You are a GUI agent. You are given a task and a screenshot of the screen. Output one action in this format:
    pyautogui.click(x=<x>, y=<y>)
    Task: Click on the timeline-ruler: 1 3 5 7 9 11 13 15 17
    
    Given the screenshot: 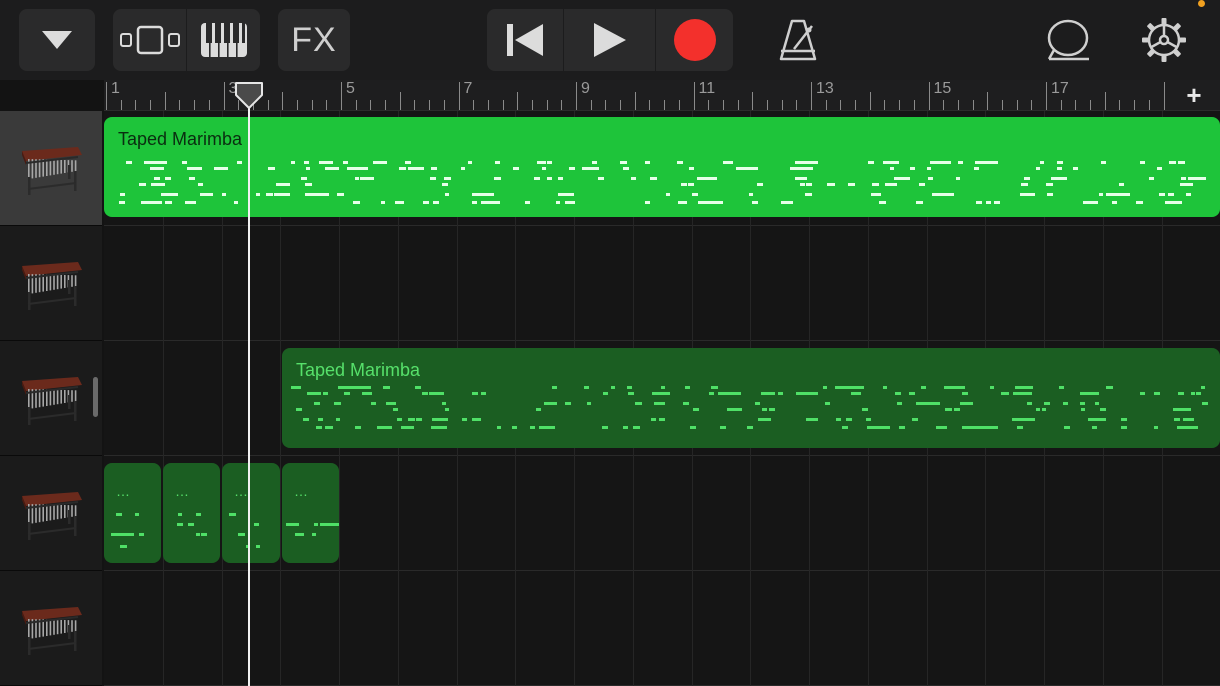 What is the action you would take?
    pyautogui.click(x=662, y=95)
    